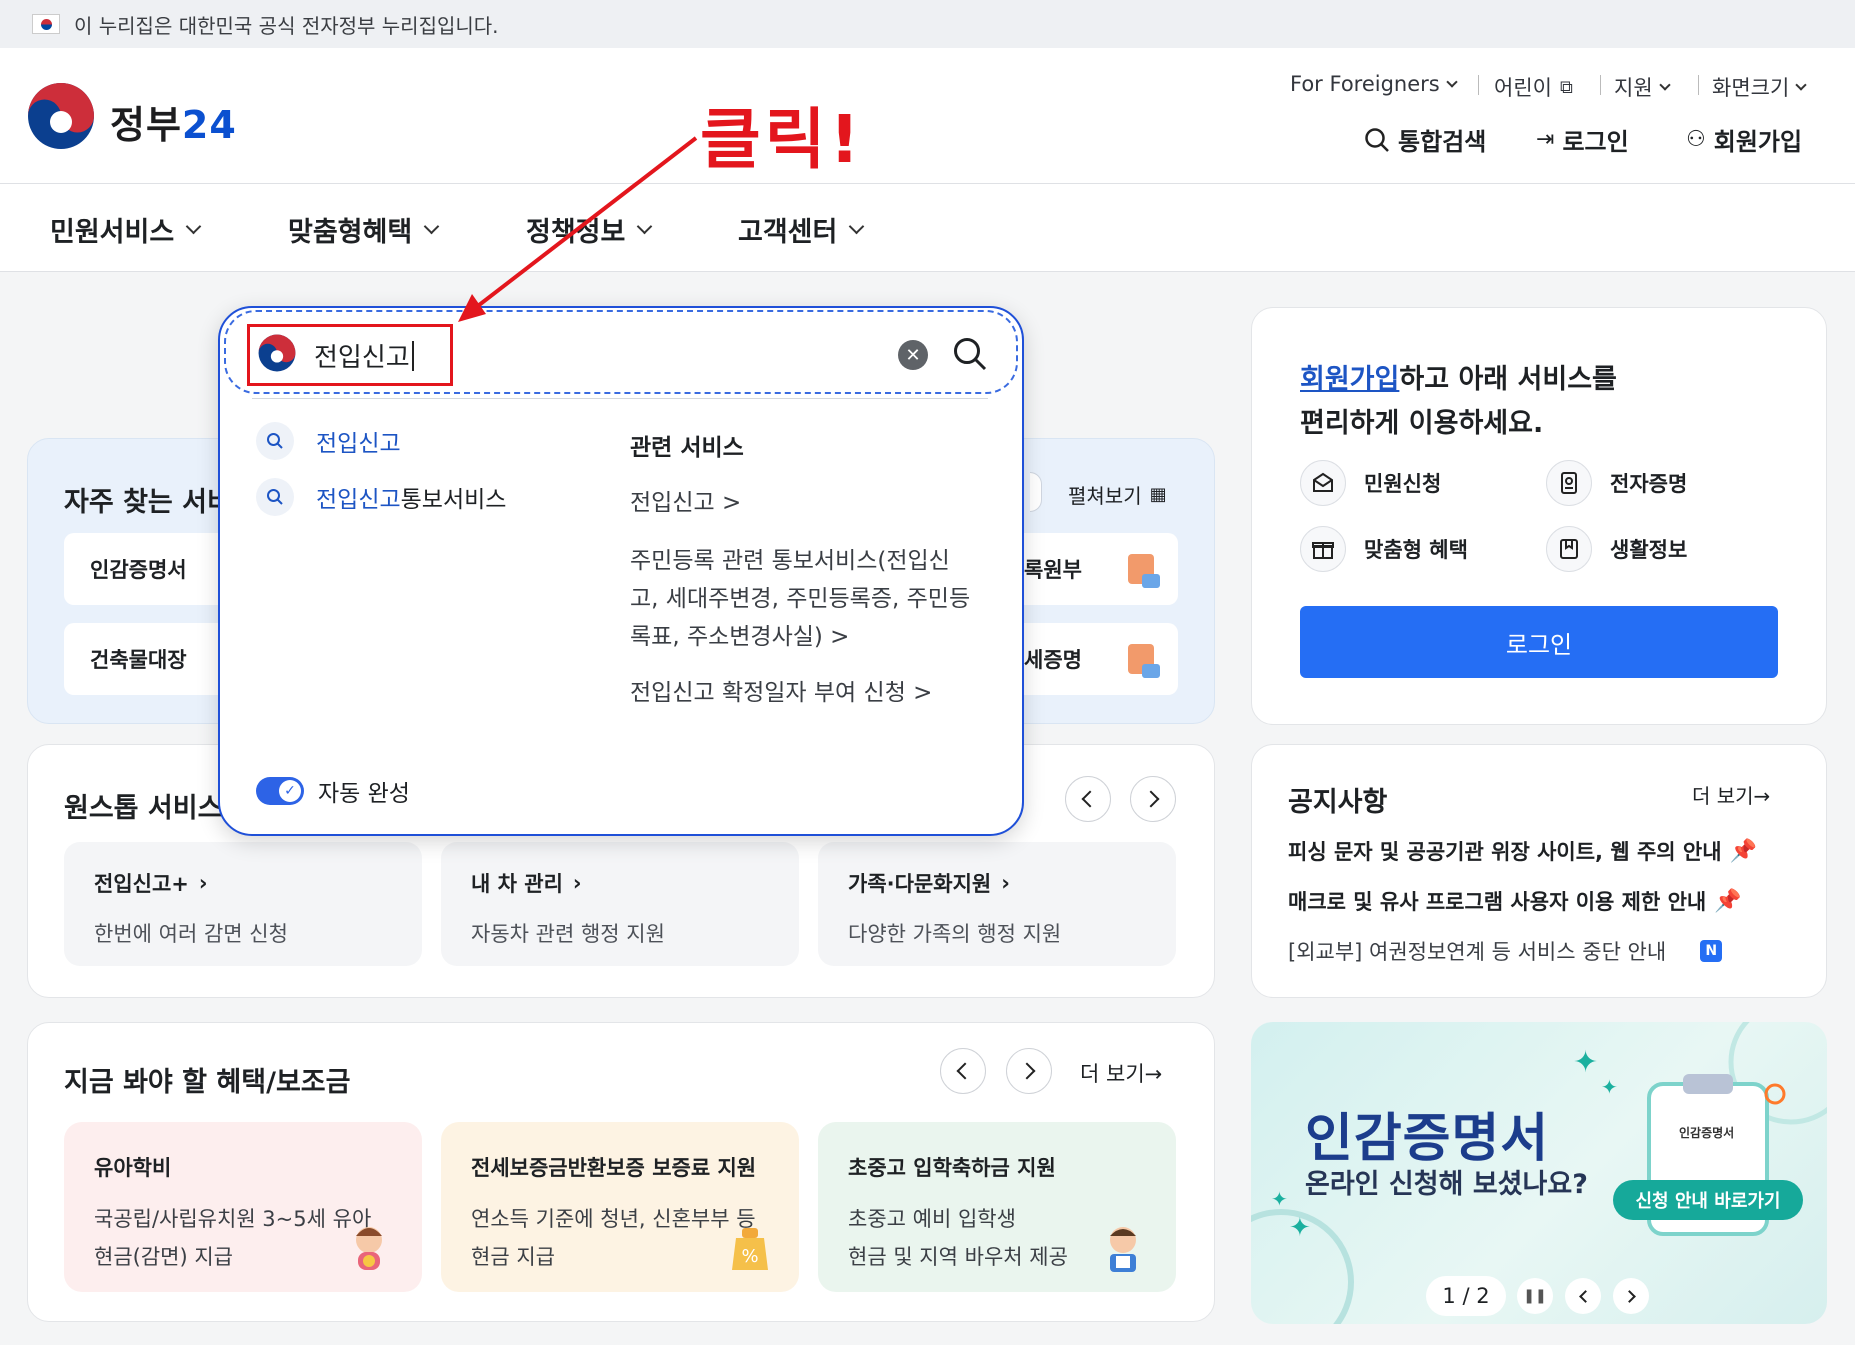  I want to click on signup-text-link: 회원가입, so click(1349, 379).